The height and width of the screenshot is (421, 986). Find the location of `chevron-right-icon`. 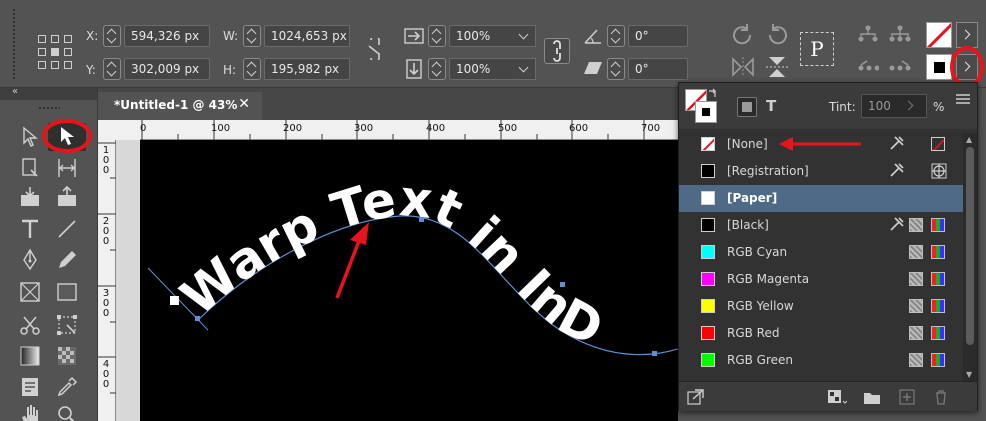

chevron-right-icon is located at coordinates (908, 105).